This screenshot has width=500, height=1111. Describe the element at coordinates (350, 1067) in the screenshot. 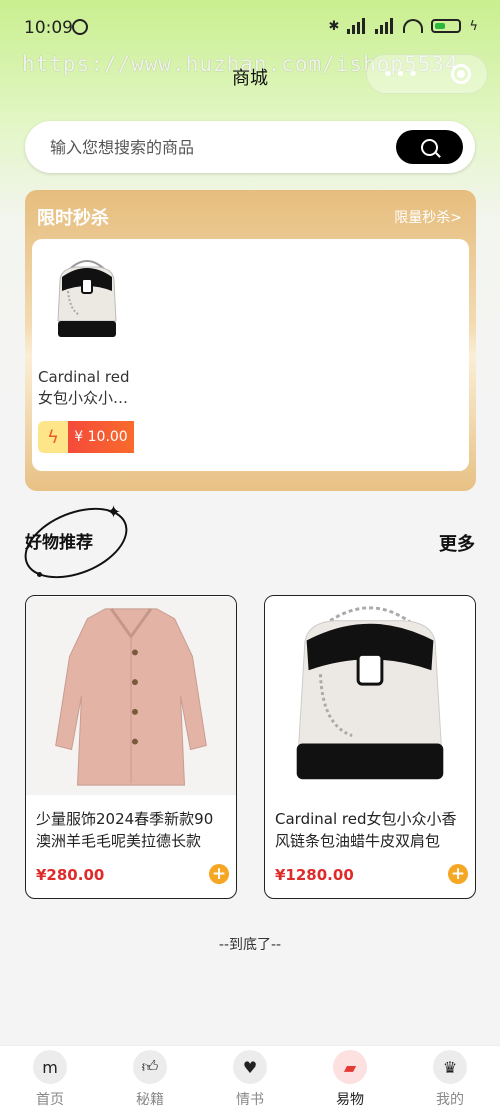

I see `bag-icon: ▰` at that location.